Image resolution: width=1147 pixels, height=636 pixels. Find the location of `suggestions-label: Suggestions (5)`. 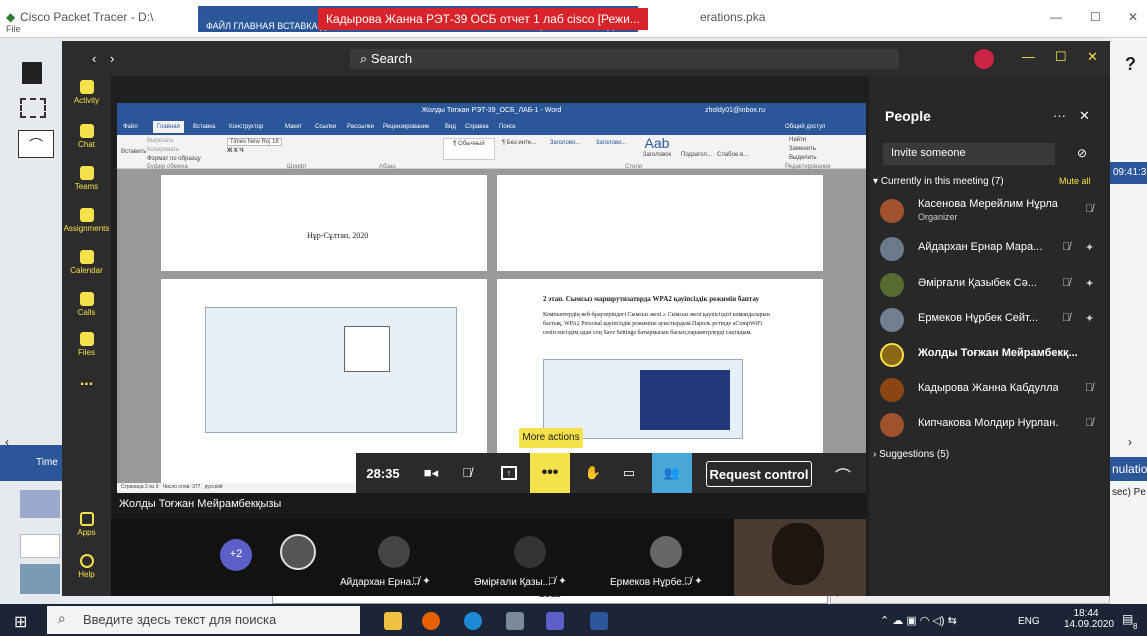

suggestions-label: Suggestions (5) is located at coordinates (914, 454).